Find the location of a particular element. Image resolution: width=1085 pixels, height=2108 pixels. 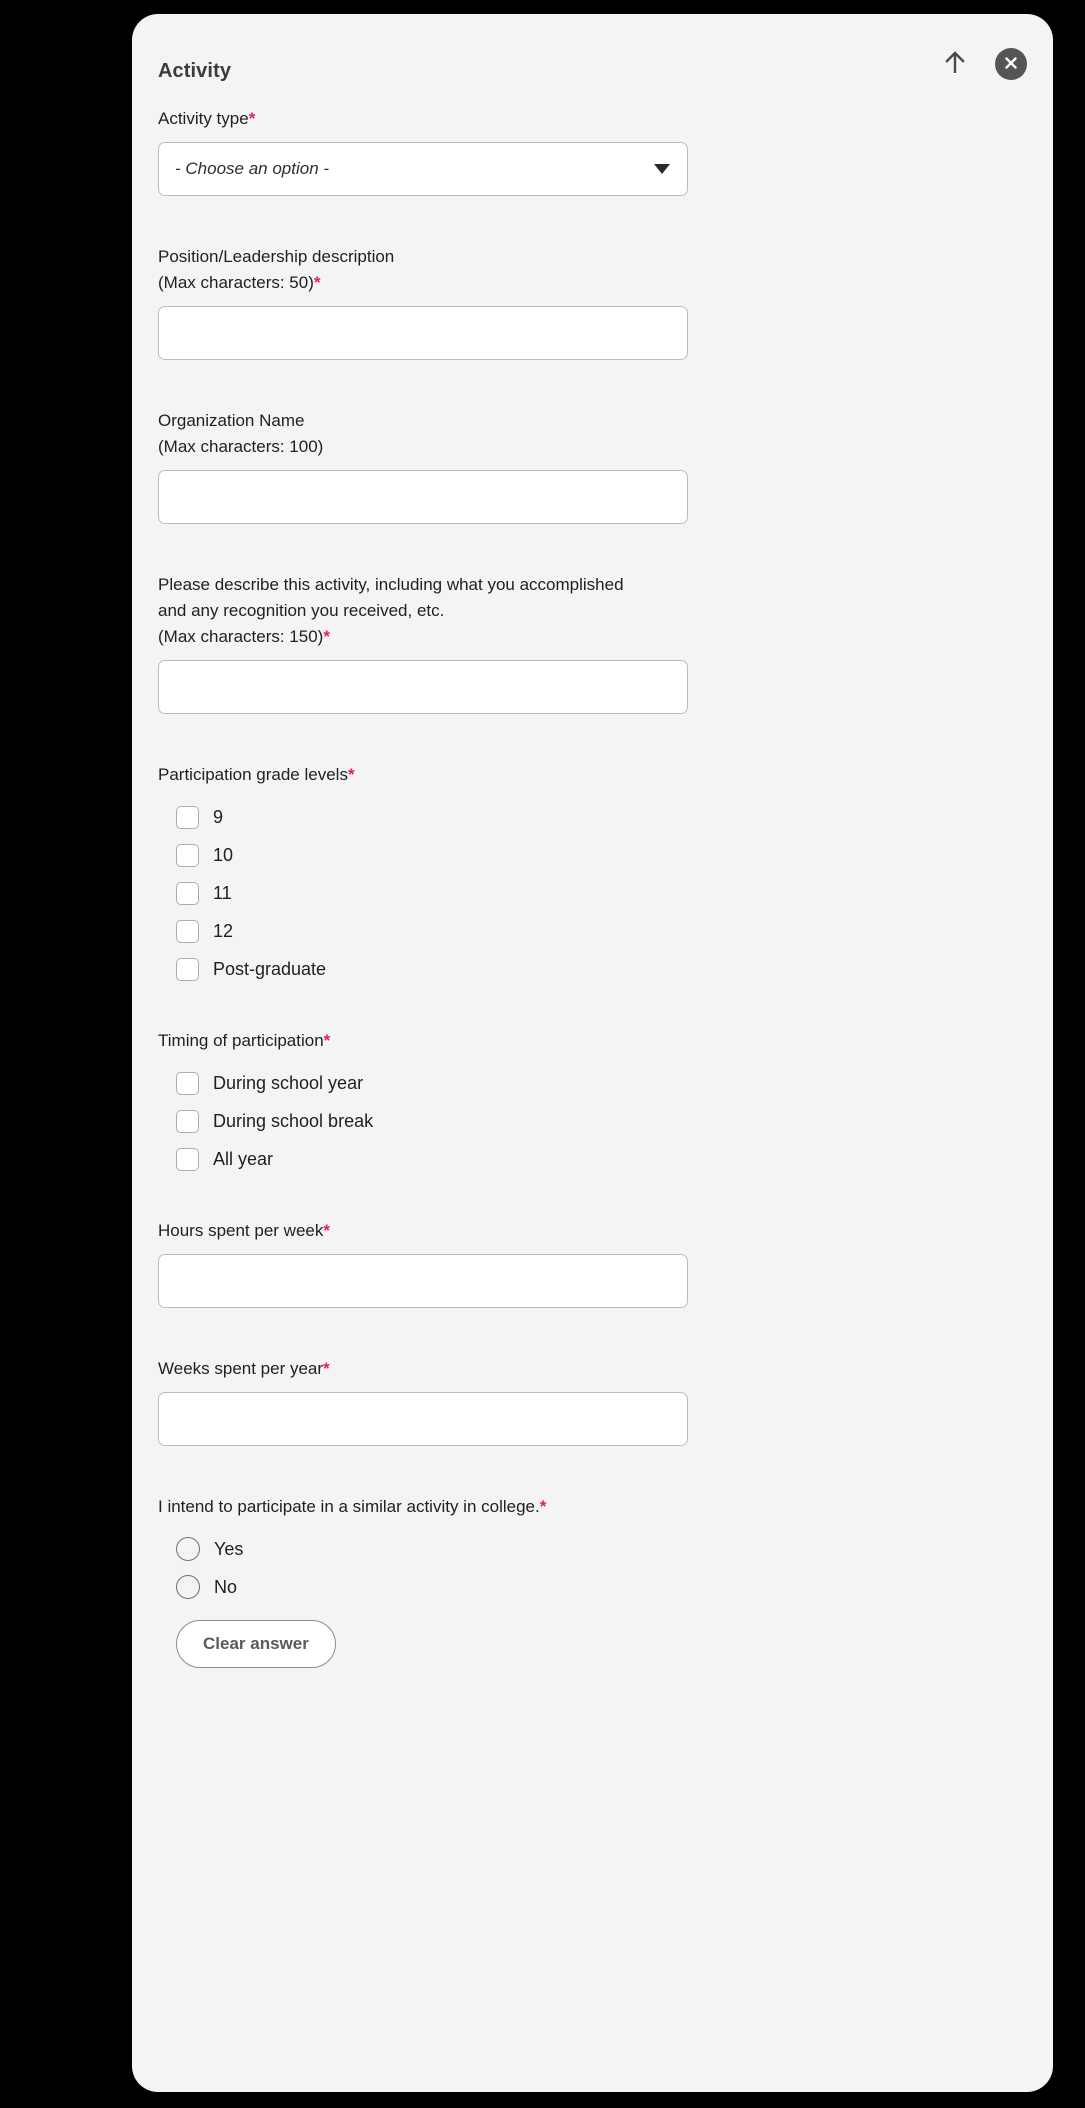

grade-level-option-12: 12 is located at coordinates (592, 931).